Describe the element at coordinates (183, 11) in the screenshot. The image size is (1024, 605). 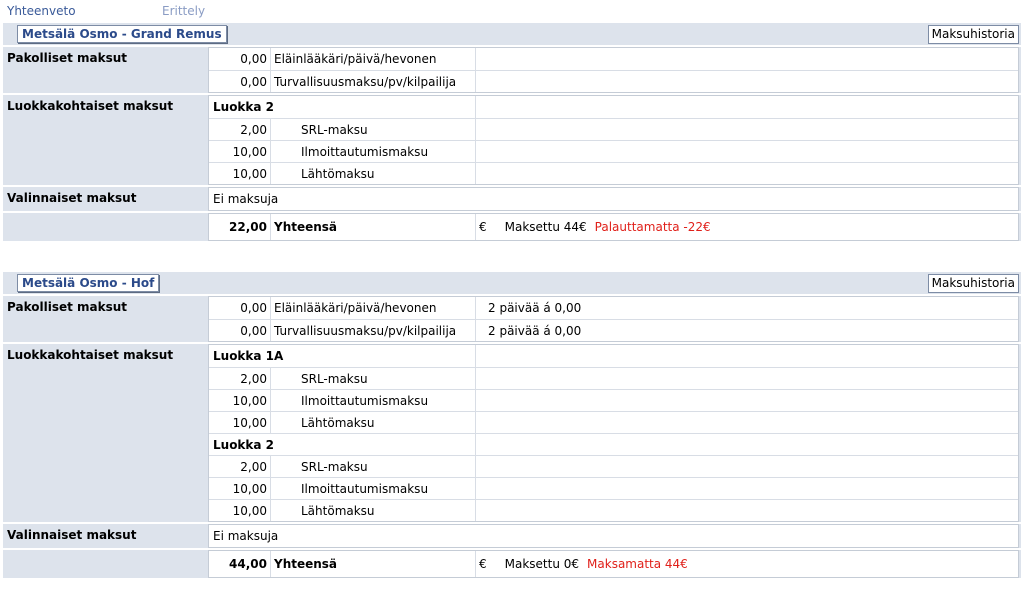
I see `tab-detail: Erittely` at that location.